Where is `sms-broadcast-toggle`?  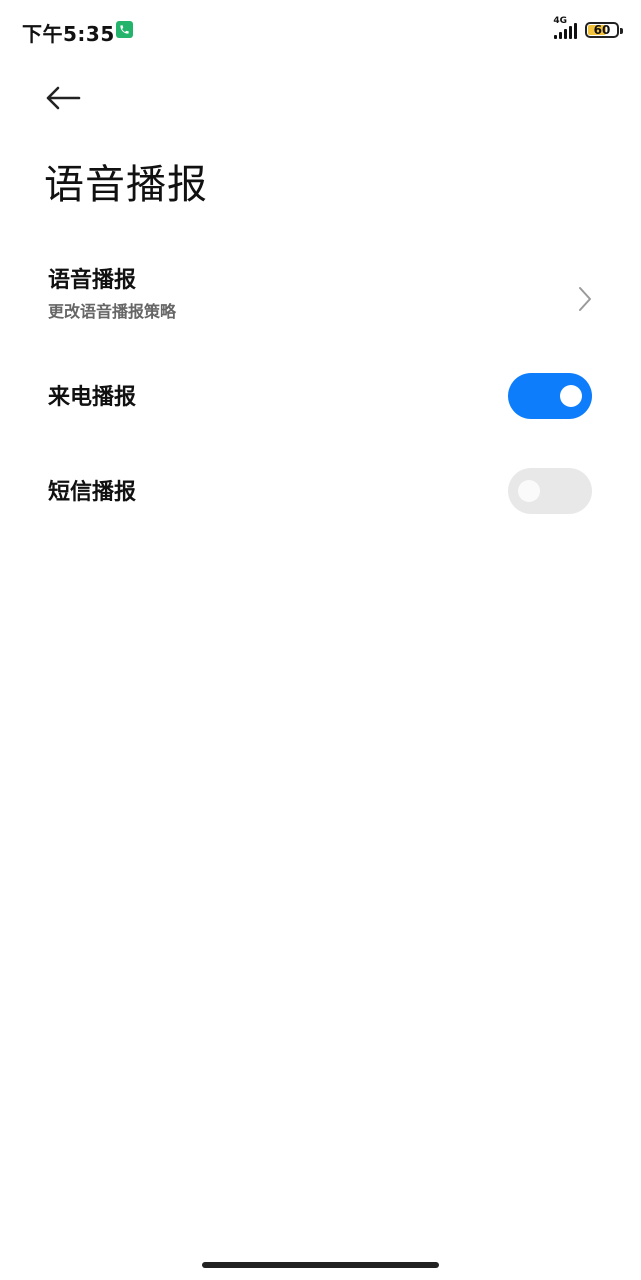 sms-broadcast-toggle is located at coordinates (550, 491).